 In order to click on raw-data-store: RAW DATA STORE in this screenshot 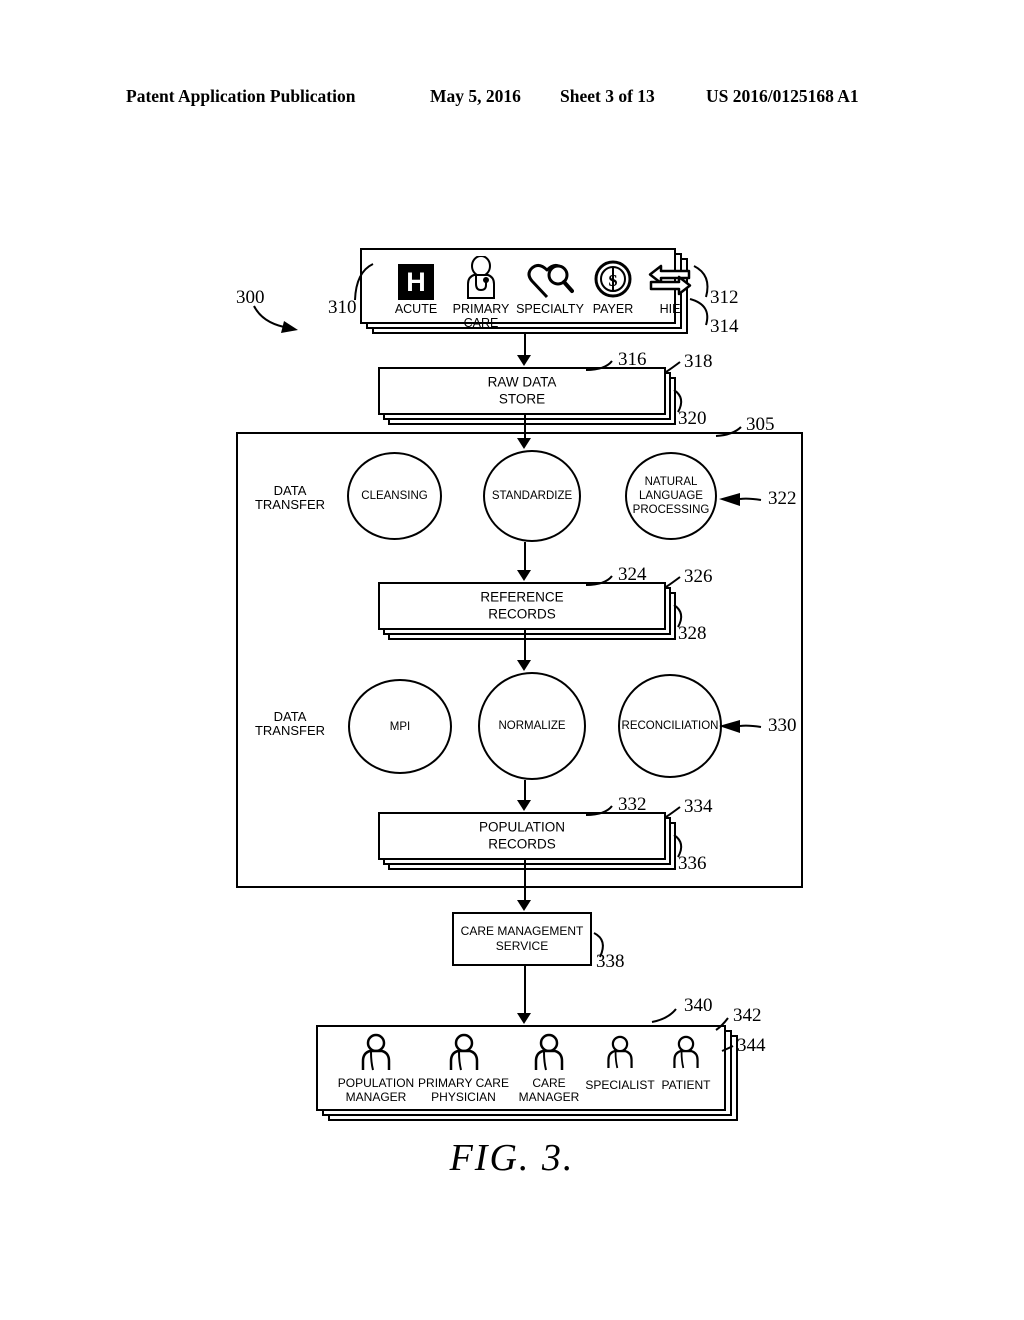, I will do `click(522, 391)`.